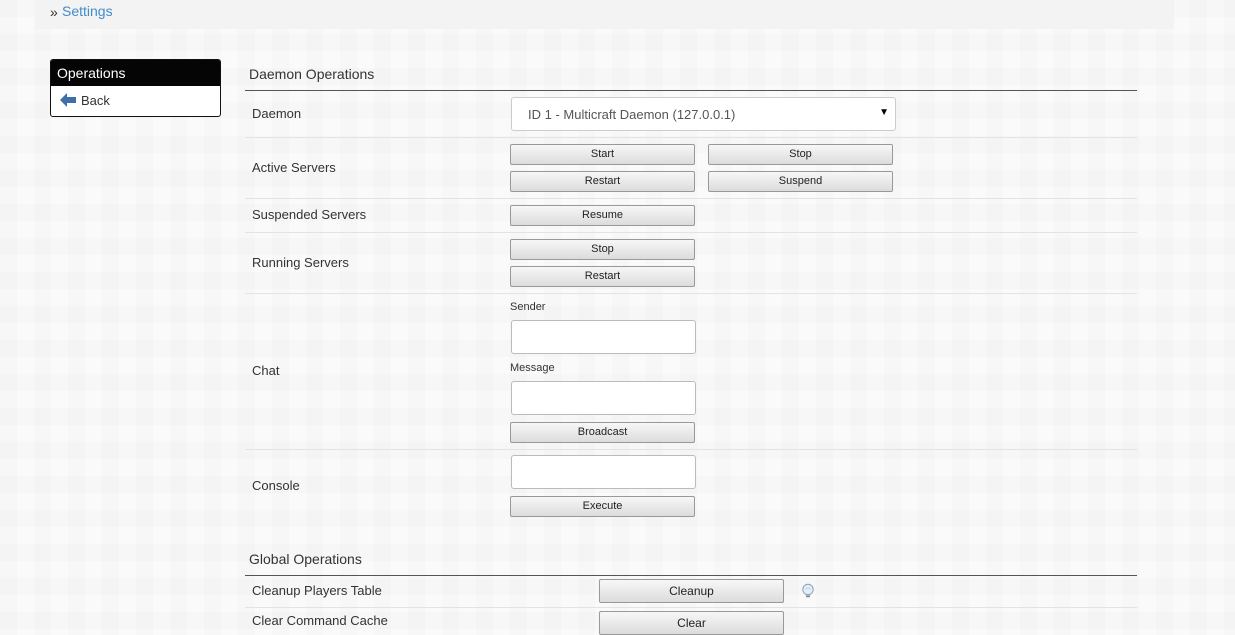 Image resolution: width=1235 pixels, height=635 pixels. I want to click on sidebar-item-back: Back, so click(135, 100).